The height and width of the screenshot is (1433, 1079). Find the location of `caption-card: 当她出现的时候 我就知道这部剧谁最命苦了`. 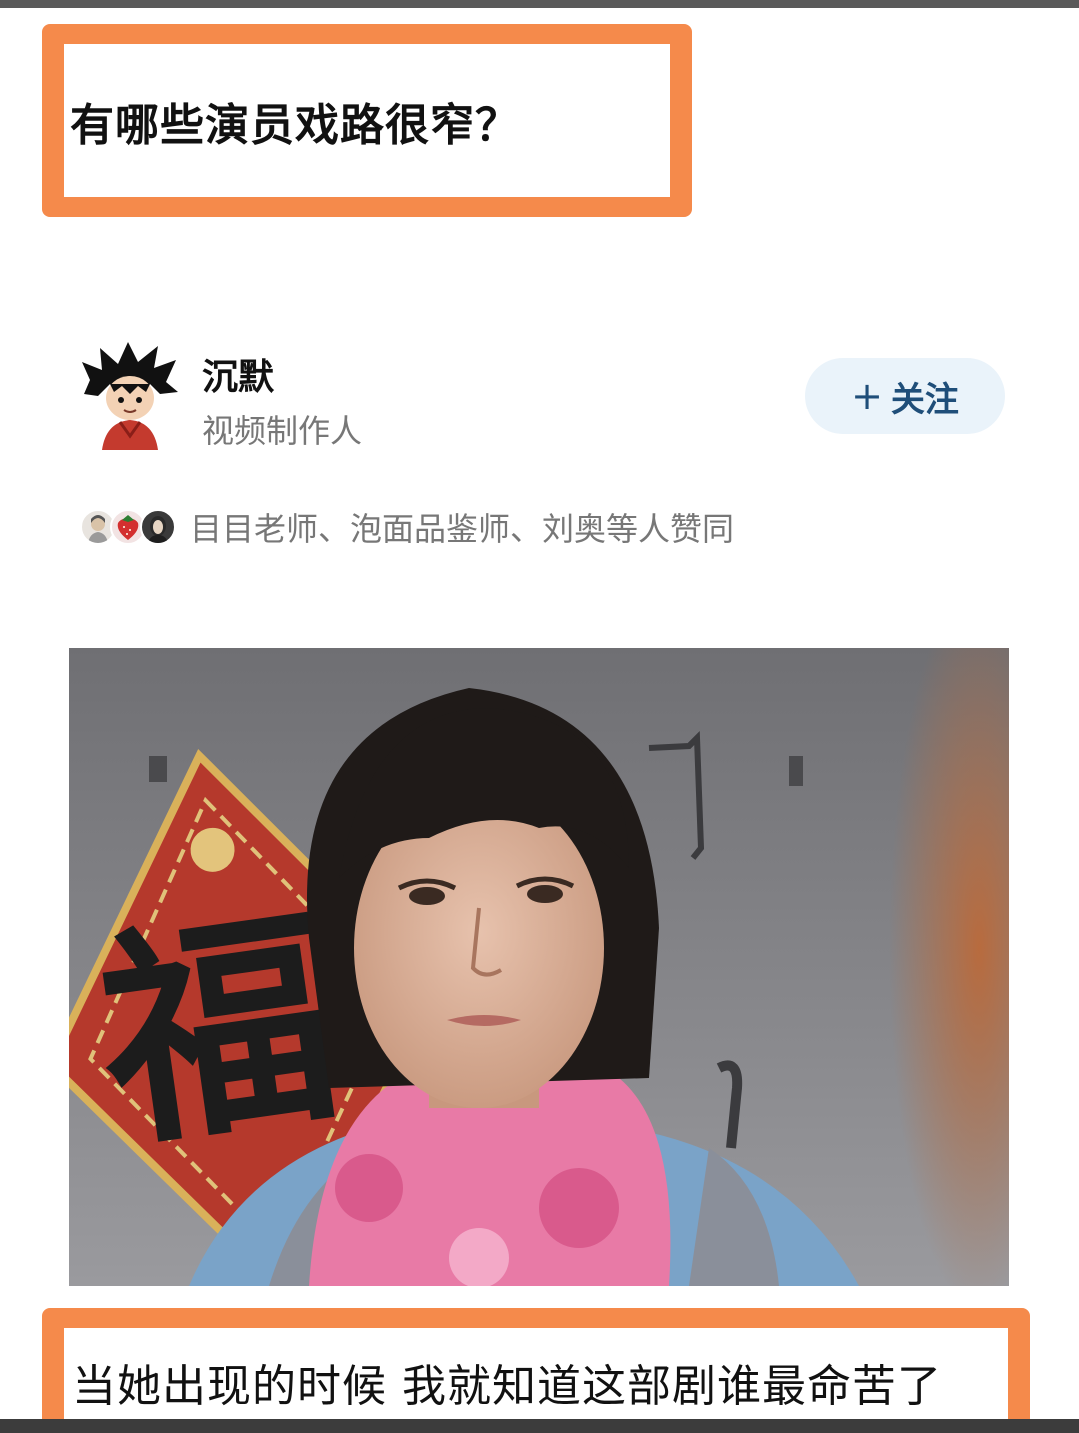

caption-card: 当她出现的时候 我就知道这部剧谁最命苦了 is located at coordinates (536, 1380).